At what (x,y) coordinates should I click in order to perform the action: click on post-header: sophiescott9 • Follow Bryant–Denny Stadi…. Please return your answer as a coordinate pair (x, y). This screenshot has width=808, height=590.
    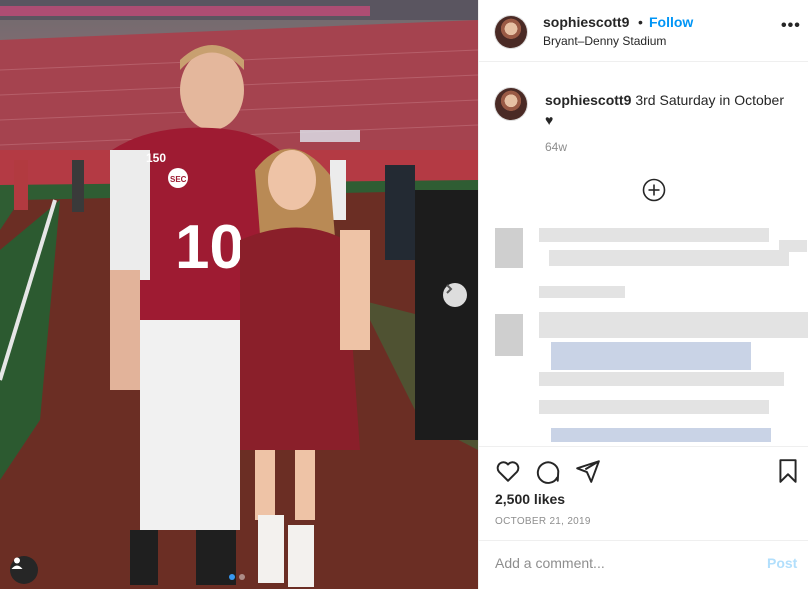
    Looking at the image, I should click on (643, 31).